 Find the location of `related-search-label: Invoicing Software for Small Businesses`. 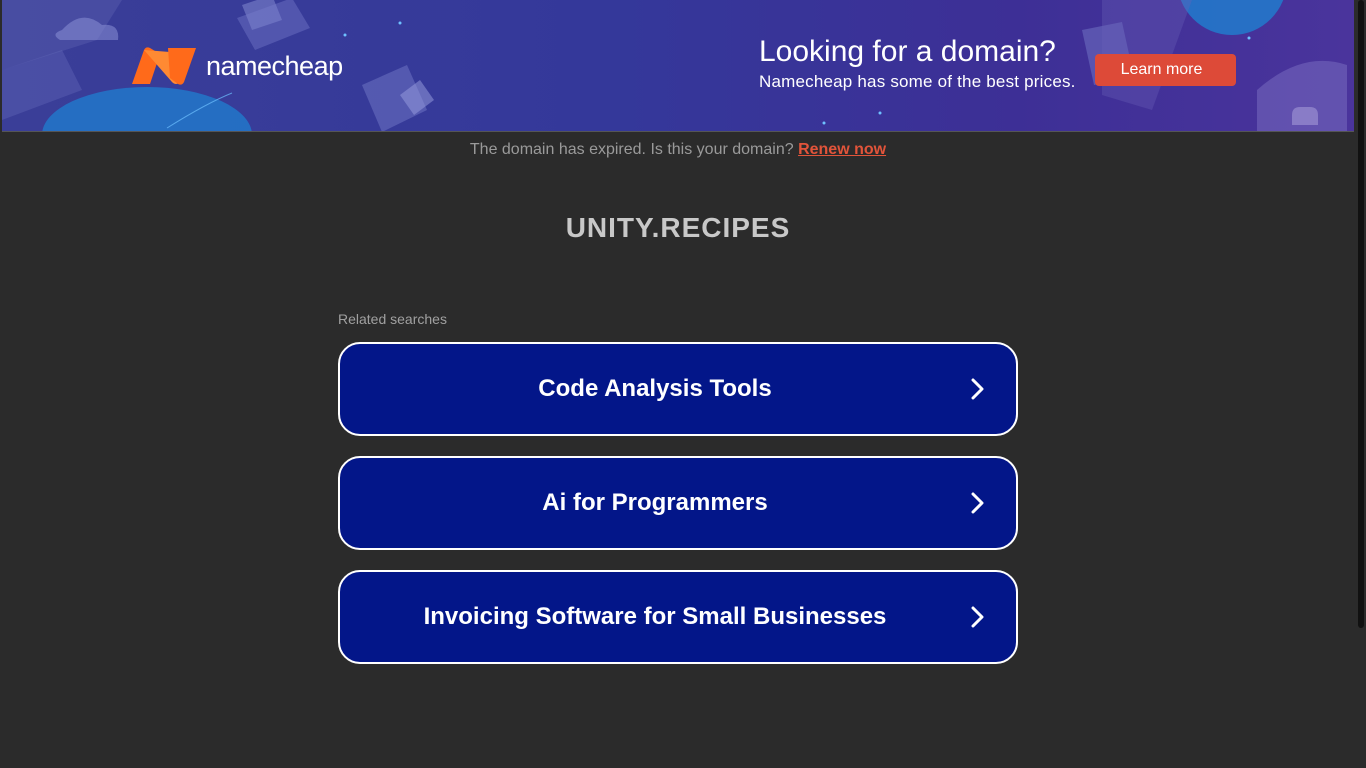

related-search-label: Invoicing Software for Small Businesses is located at coordinates (655, 616).